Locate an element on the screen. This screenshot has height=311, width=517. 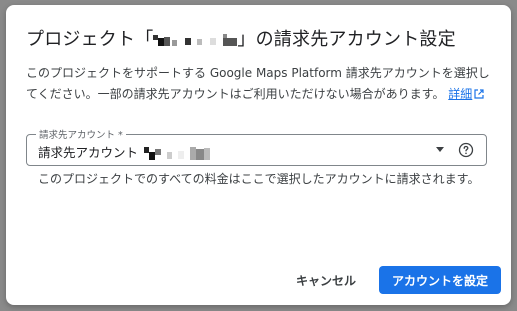
billing-account-value-text: 請求先アカウント is located at coordinates (88, 152).